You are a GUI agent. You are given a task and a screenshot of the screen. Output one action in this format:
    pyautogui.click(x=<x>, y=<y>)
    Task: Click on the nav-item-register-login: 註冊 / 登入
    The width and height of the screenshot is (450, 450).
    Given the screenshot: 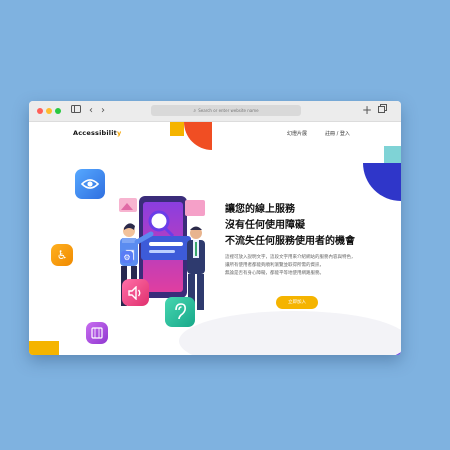 What is the action you would take?
    pyautogui.click(x=337, y=133)
    